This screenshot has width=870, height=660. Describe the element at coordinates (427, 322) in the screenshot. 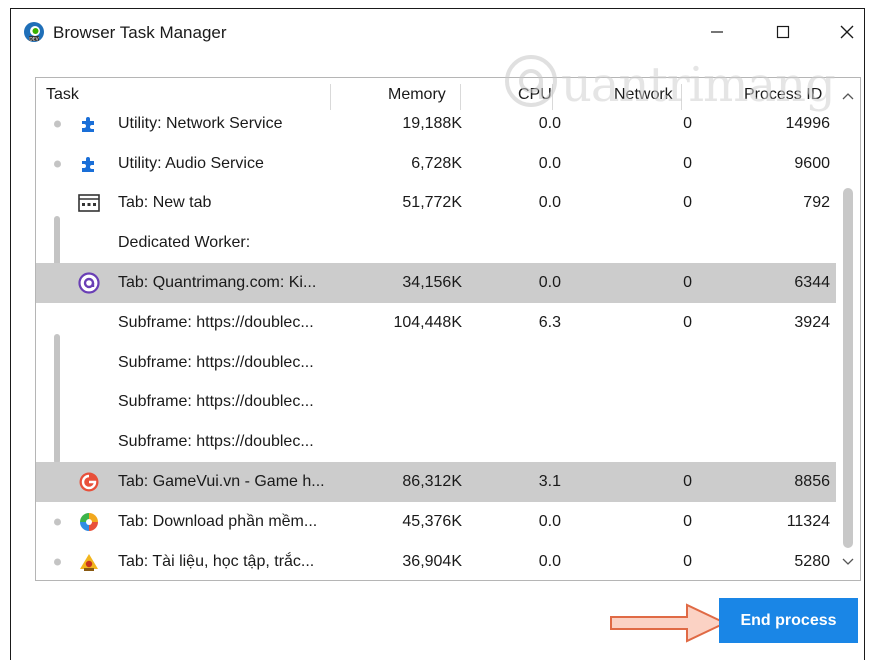

I see `memory-value: 104,448K` at that location.